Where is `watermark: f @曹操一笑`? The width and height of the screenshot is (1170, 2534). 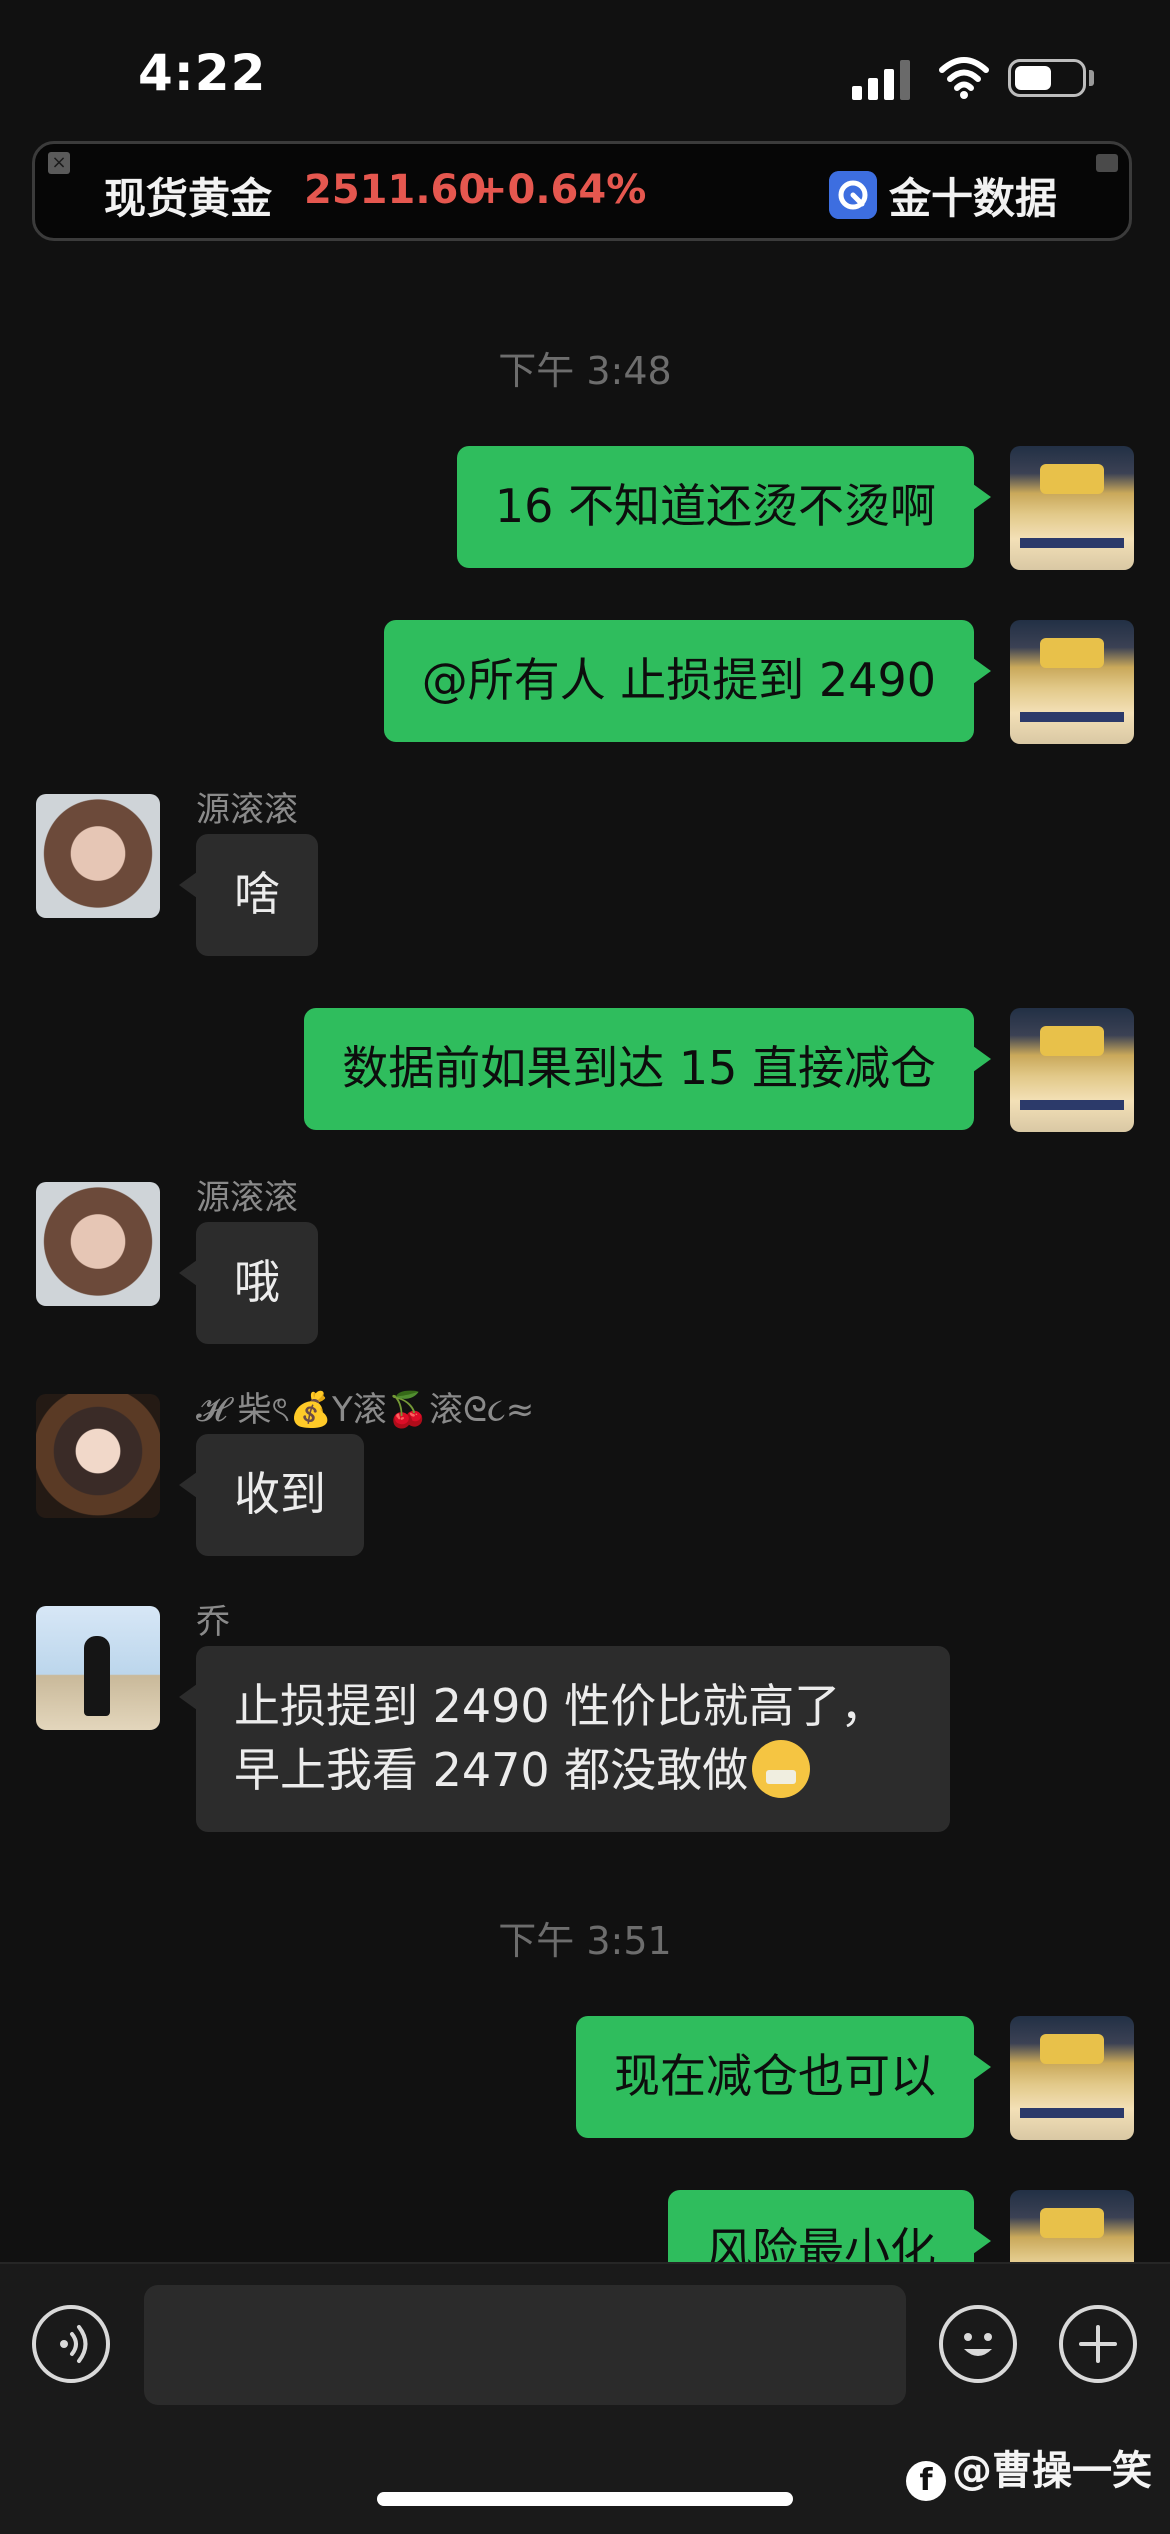
watermark: f @曹操一笑 is located at coordinates (1029, 2469).